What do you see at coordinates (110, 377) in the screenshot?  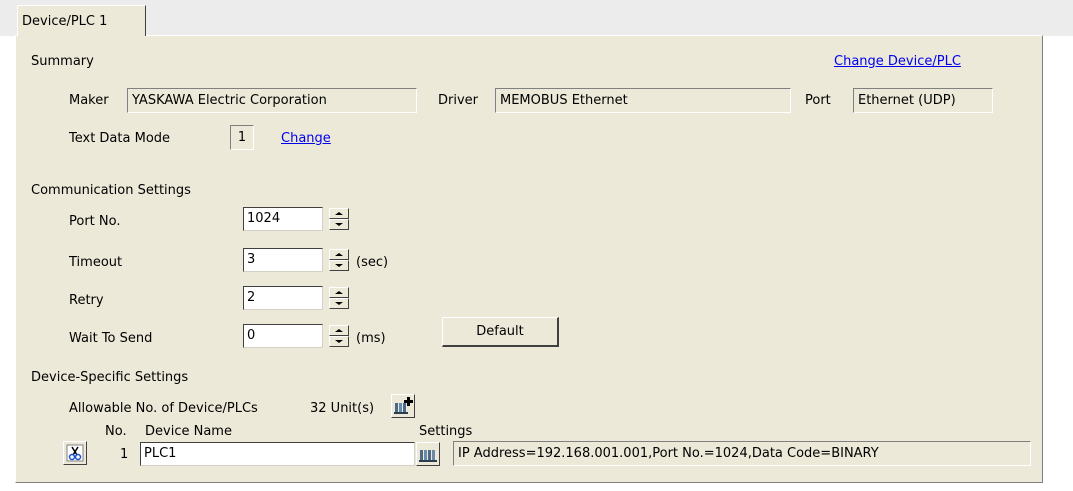 I see `device-specific-heading: Device-Specific Settings` at bounding box center [110, 377].